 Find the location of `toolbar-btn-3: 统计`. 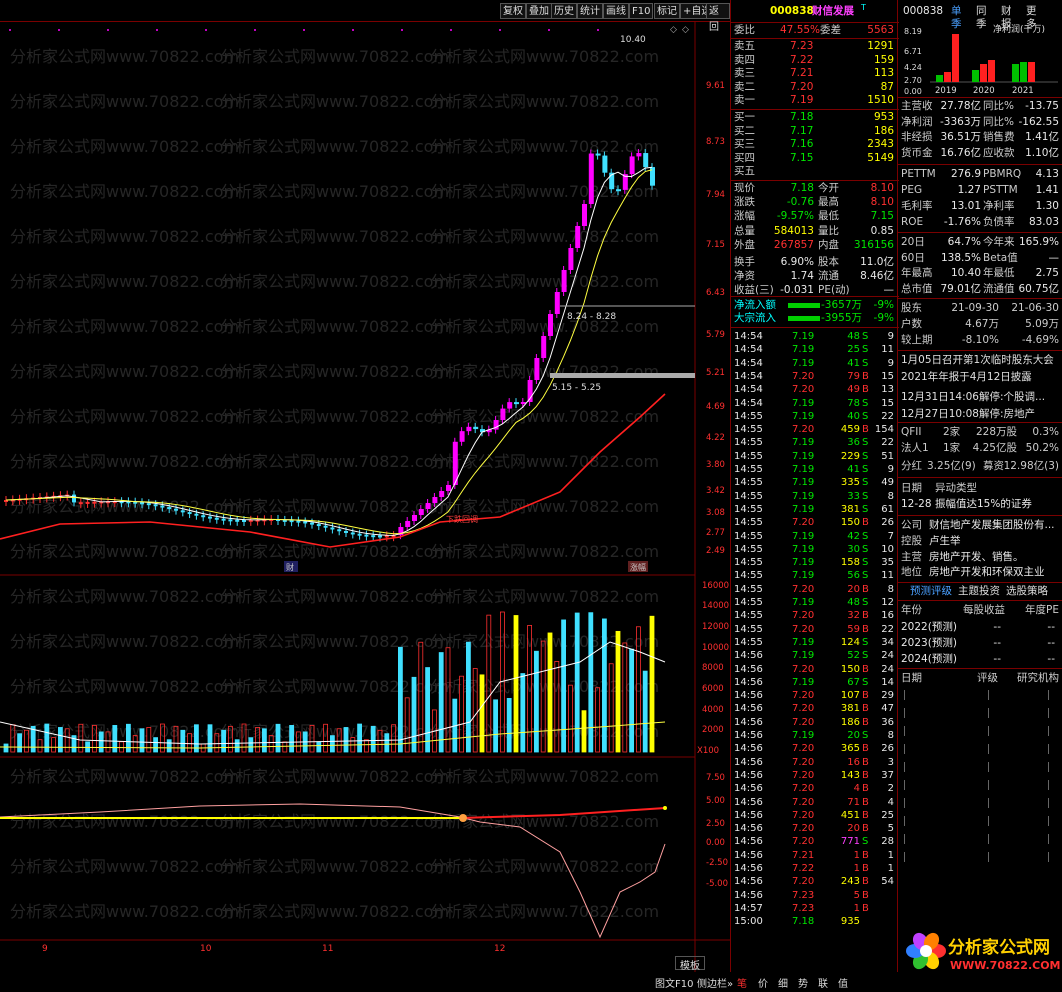

toolbar-btn-3: 统计 is located at coordinates (590, 11).